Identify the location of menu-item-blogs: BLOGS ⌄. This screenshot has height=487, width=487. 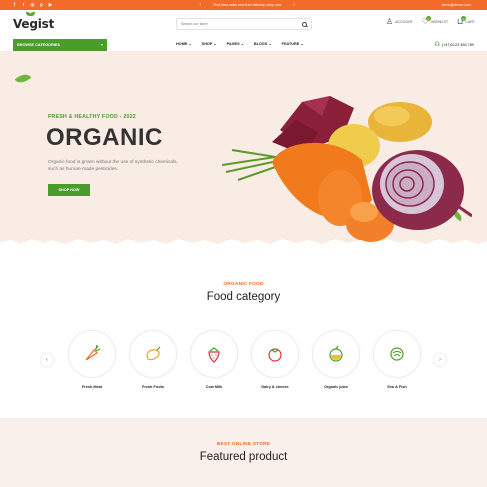
(263, 43).